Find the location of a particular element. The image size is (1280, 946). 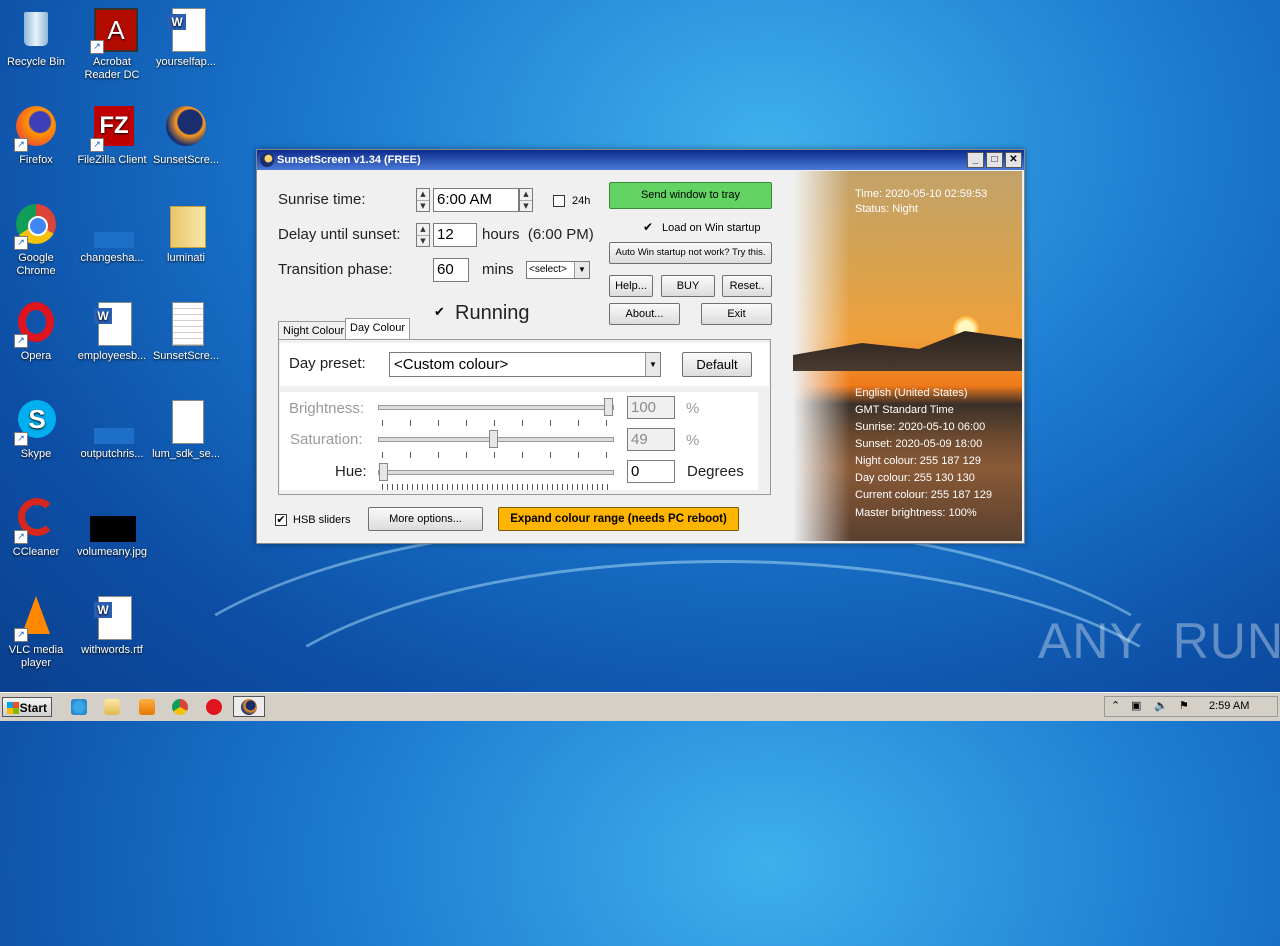

explorer-icon is located at coordinates (112, 707).